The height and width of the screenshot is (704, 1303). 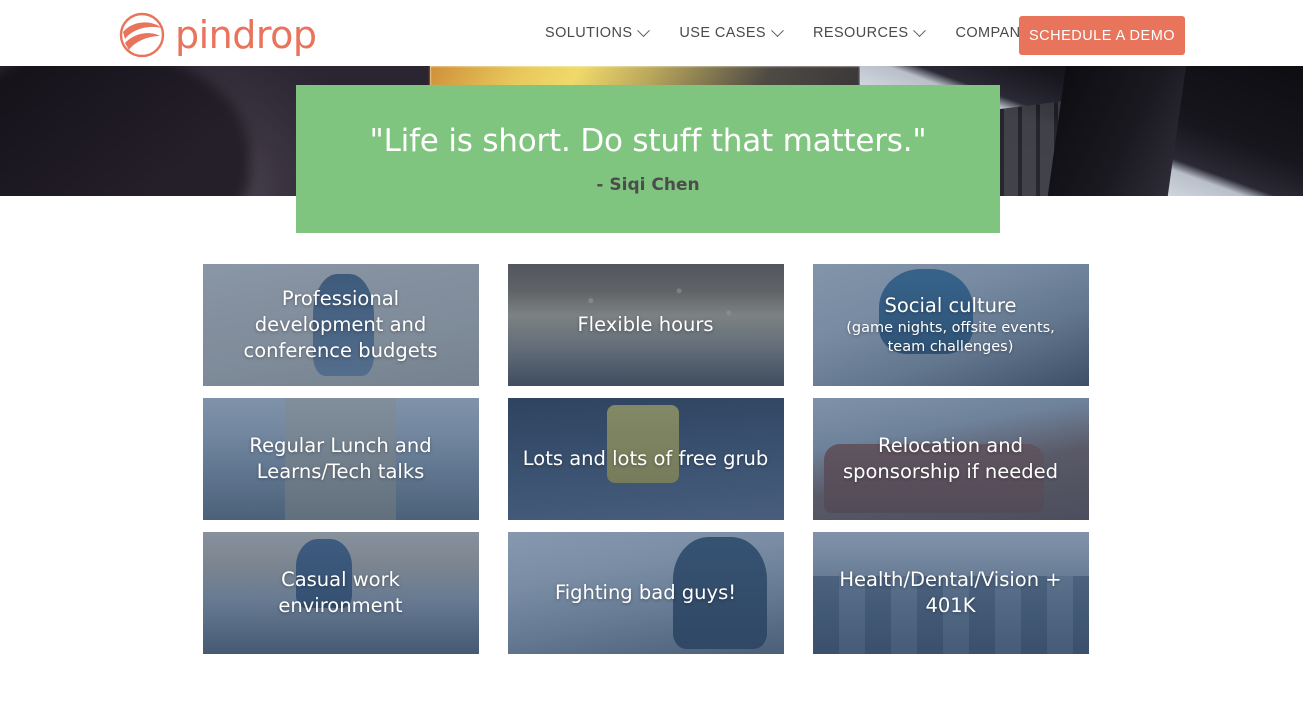 I want to click on perk-card-fighting-bad-guys: Fighting bad guys!, so click(x=645, y=593).